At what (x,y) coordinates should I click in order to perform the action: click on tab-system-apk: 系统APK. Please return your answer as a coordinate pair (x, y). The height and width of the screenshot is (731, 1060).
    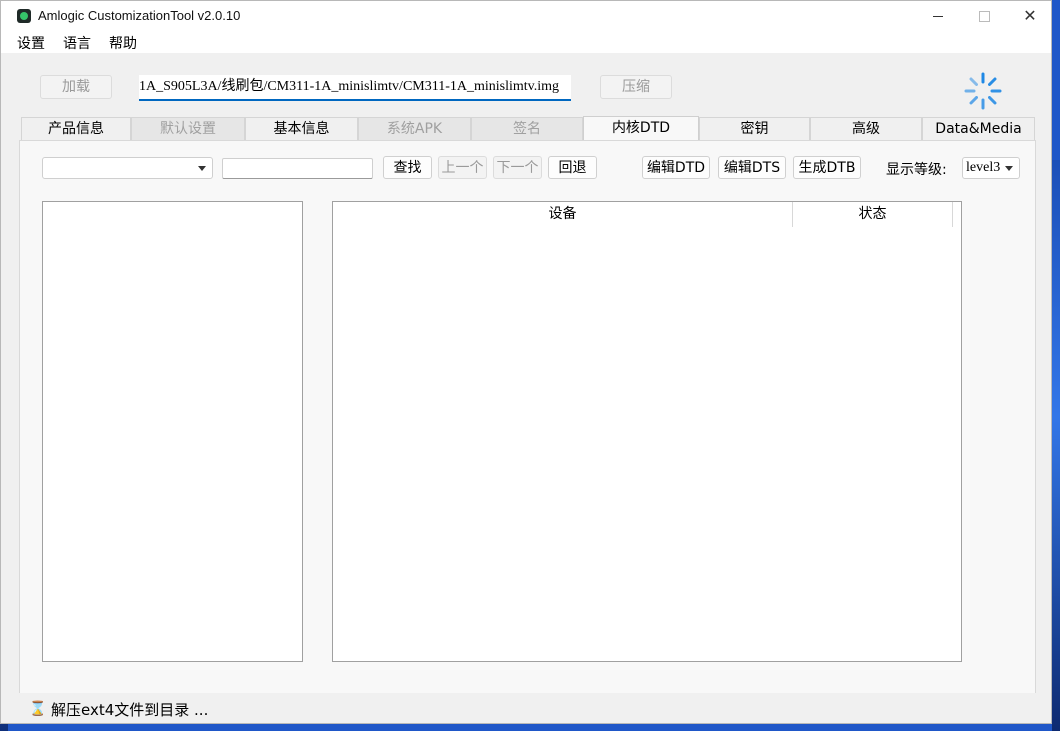
    Looking at the image, I should click on (414, 128).